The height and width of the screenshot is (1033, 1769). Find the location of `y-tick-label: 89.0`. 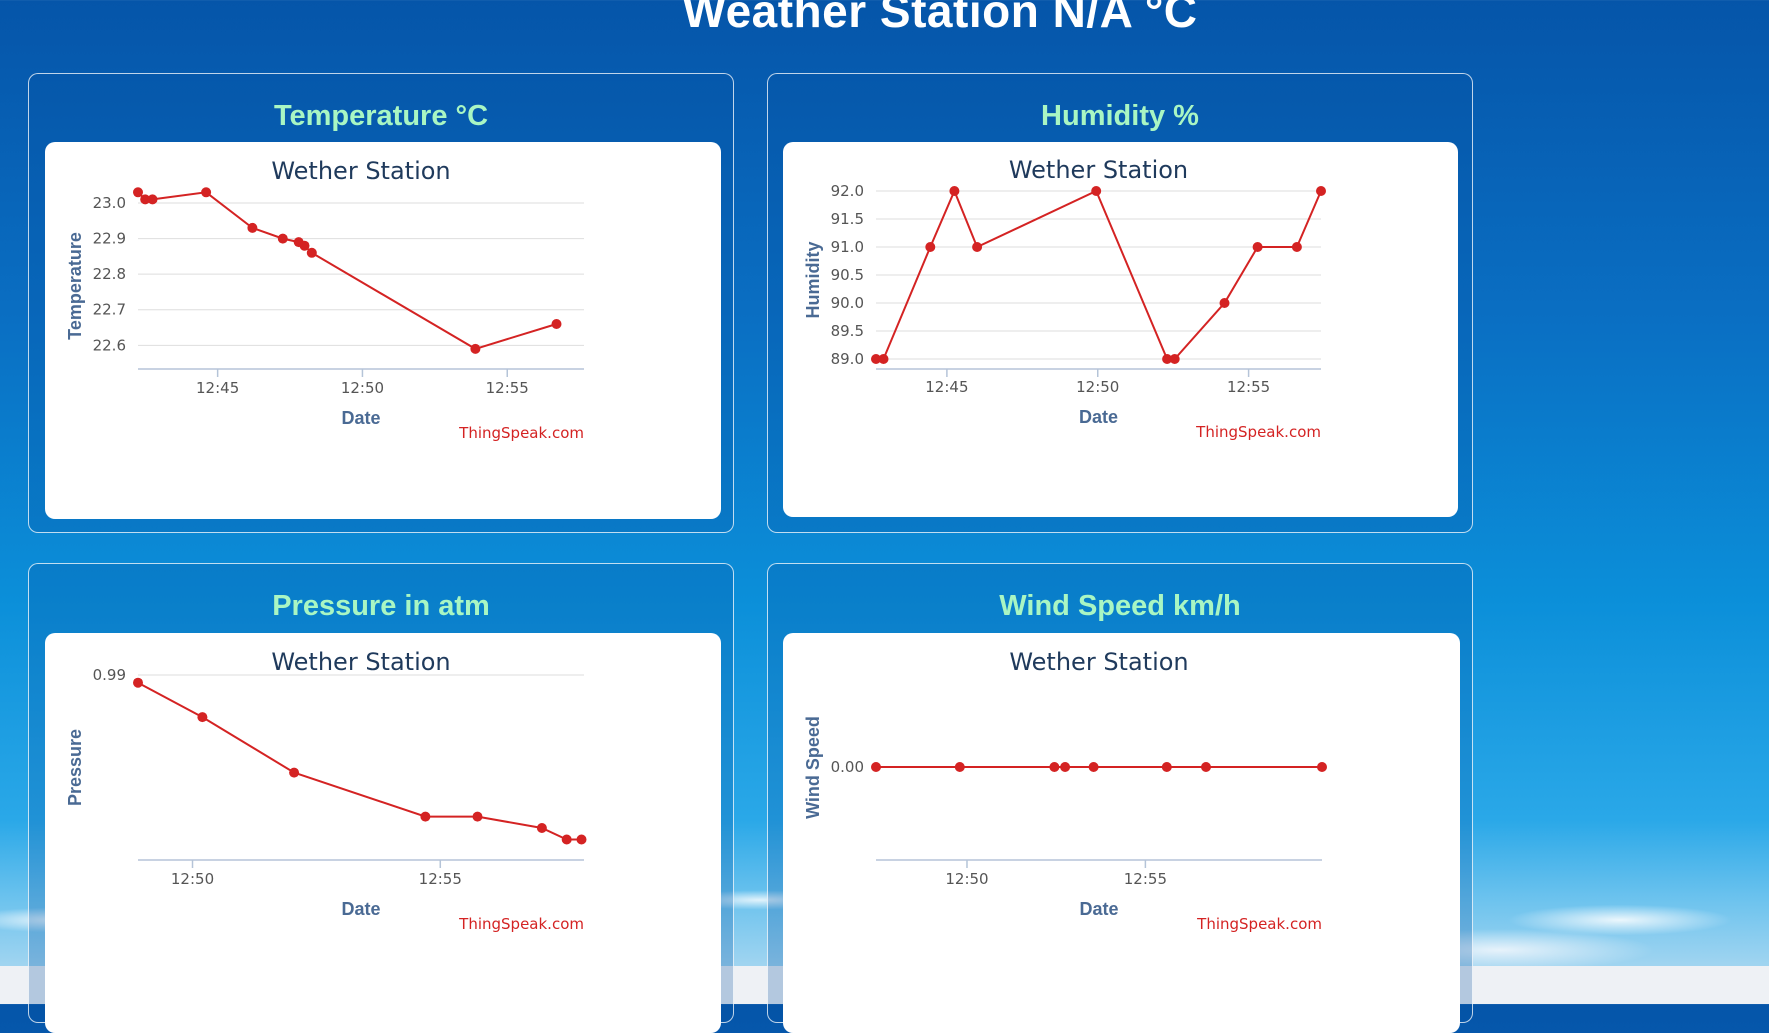

y-tick-label: 89.0 is located at coordinates (847, 359).